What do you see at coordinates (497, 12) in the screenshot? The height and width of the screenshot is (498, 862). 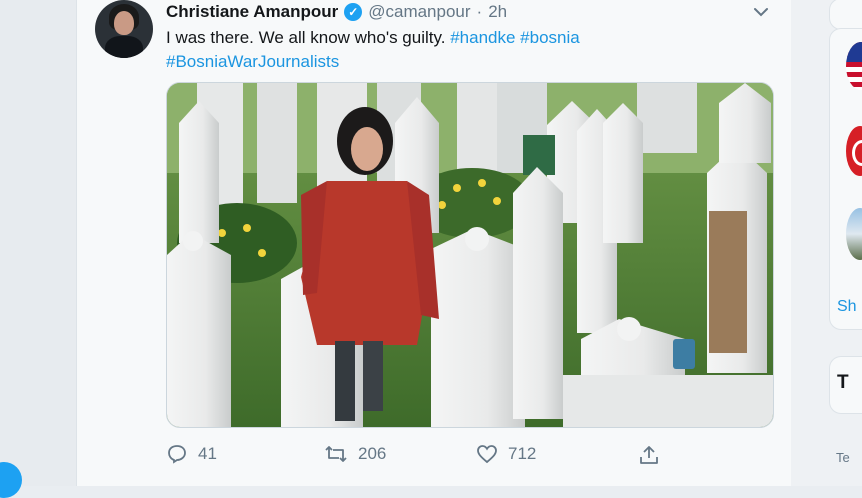 I see `tweet-timestamp: 2h` at bounding box center [497, 12].